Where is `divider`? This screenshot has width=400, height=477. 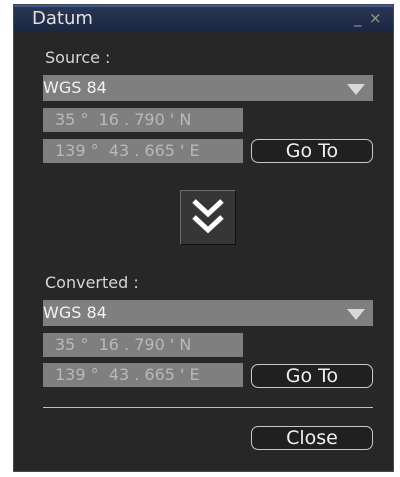
divider is located at coordinates (208, 407).